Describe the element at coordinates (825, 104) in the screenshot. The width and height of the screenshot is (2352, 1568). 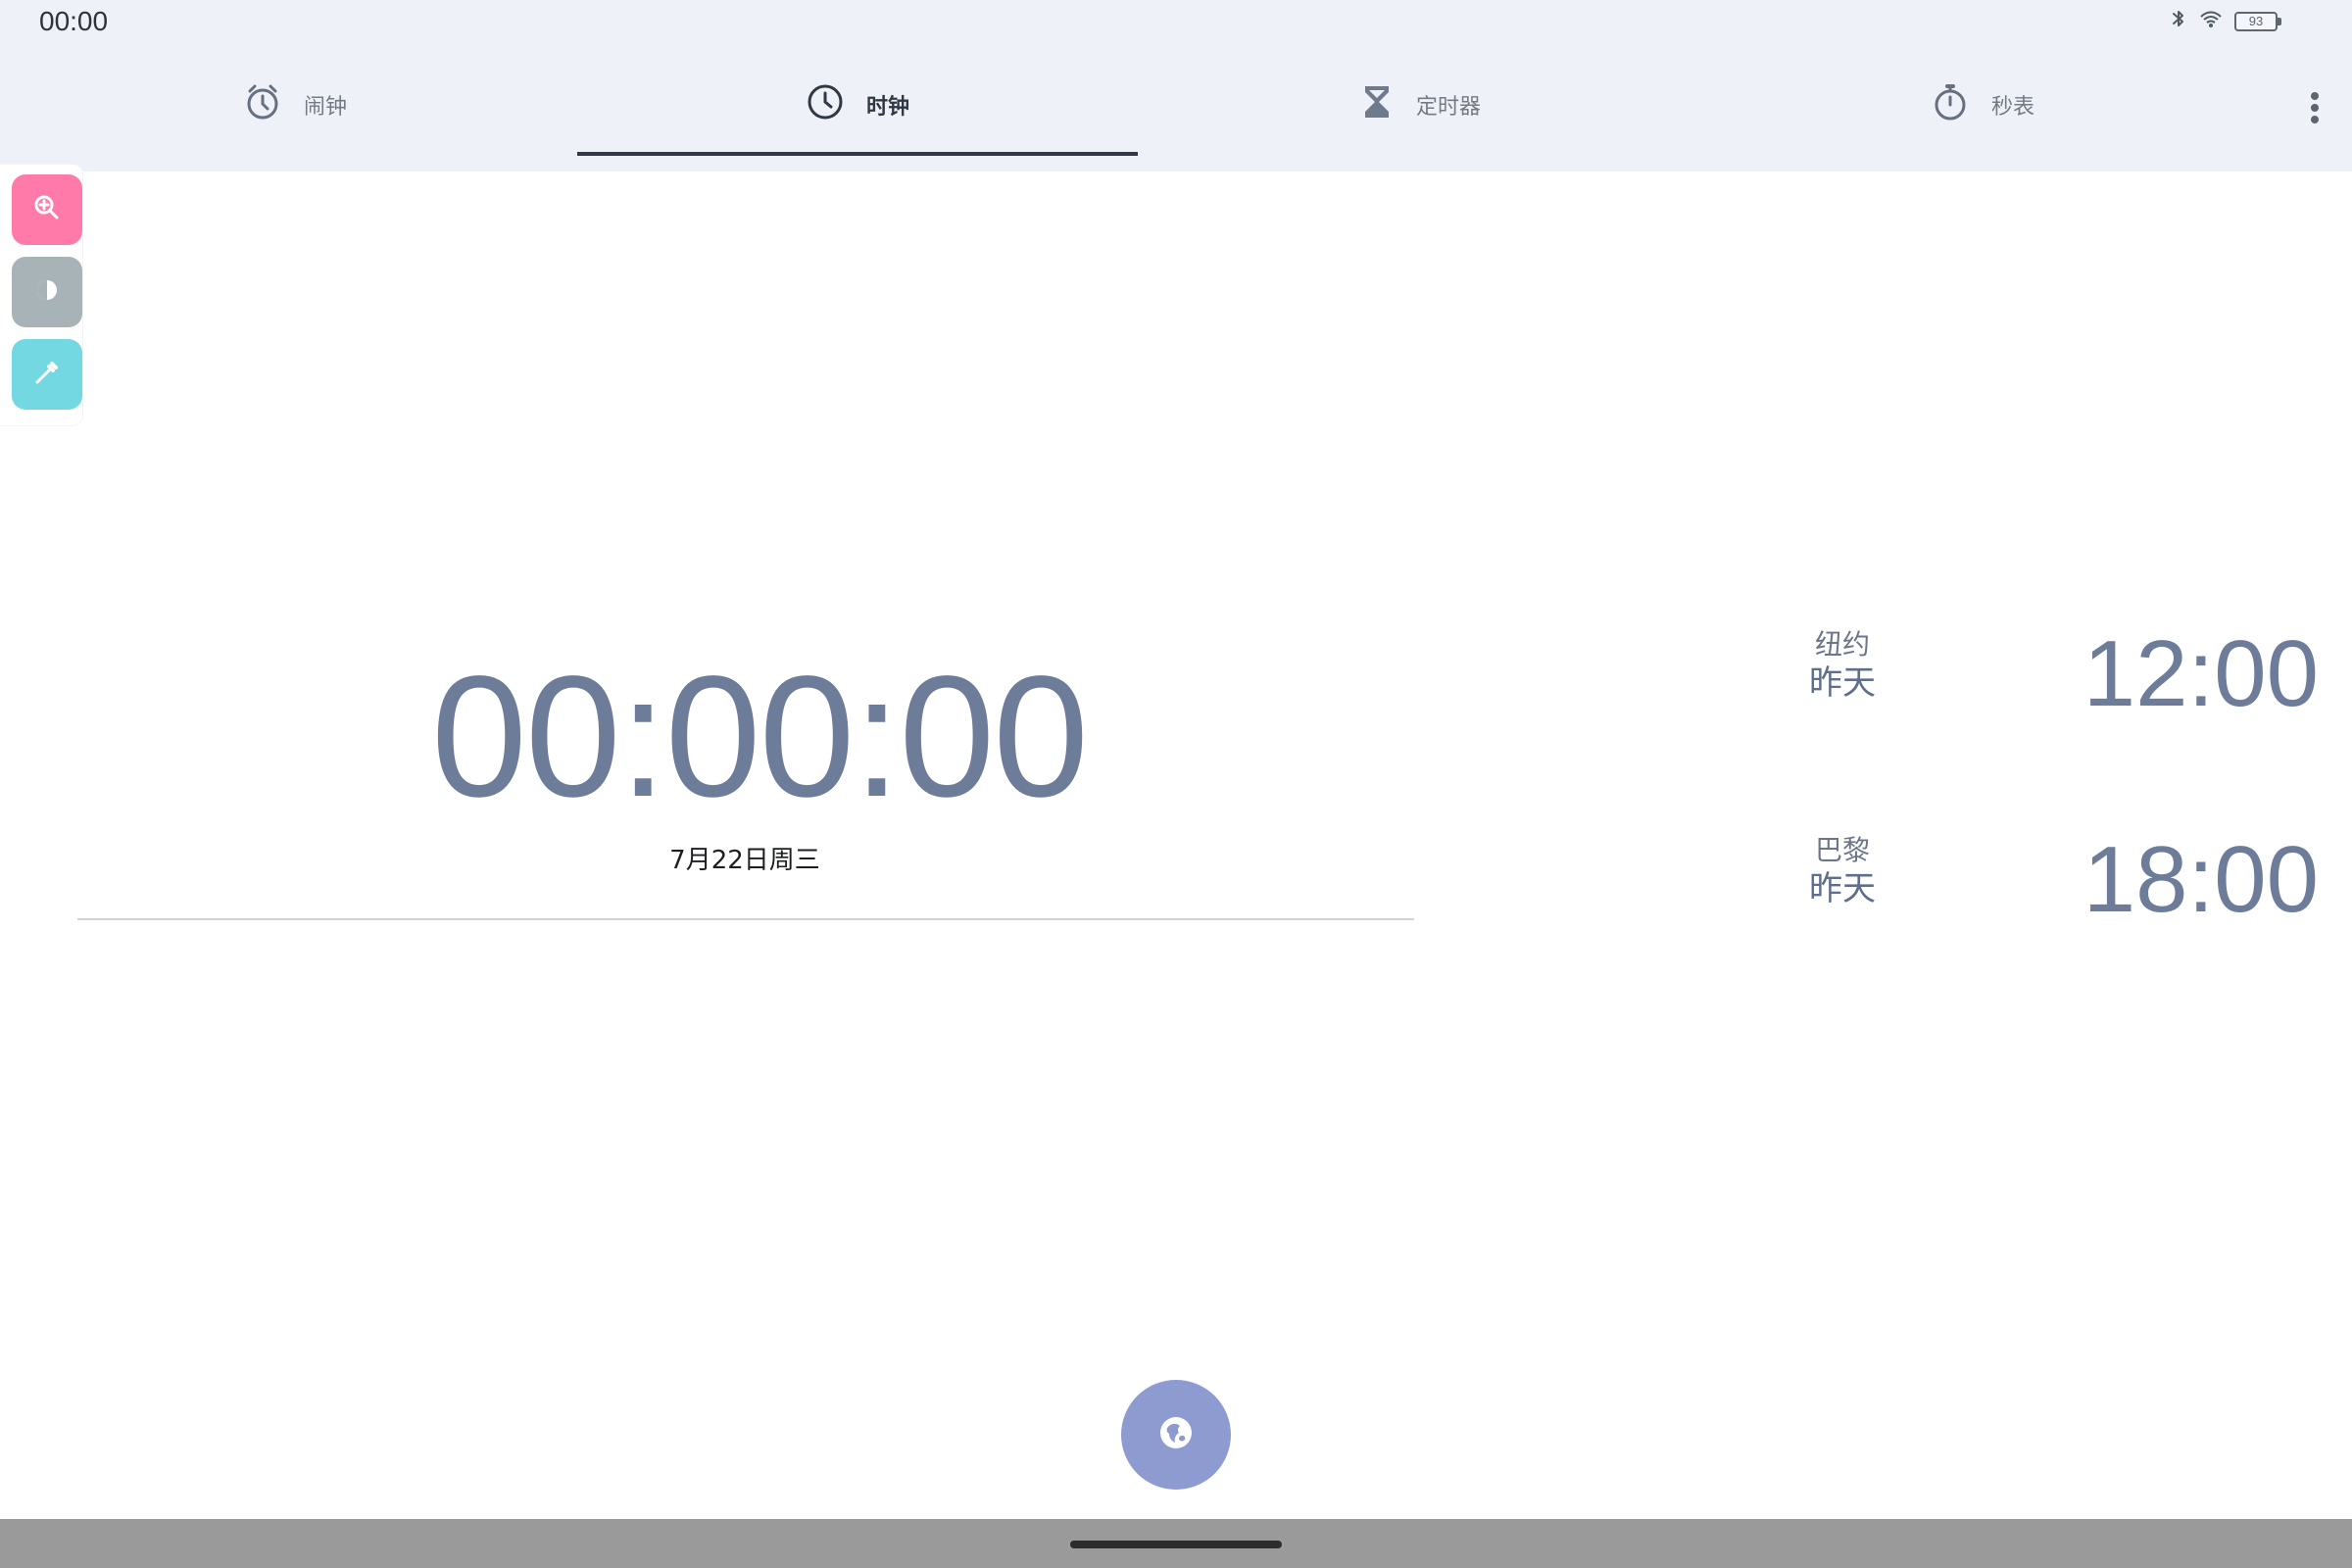
I see `clock-icon` at that location.